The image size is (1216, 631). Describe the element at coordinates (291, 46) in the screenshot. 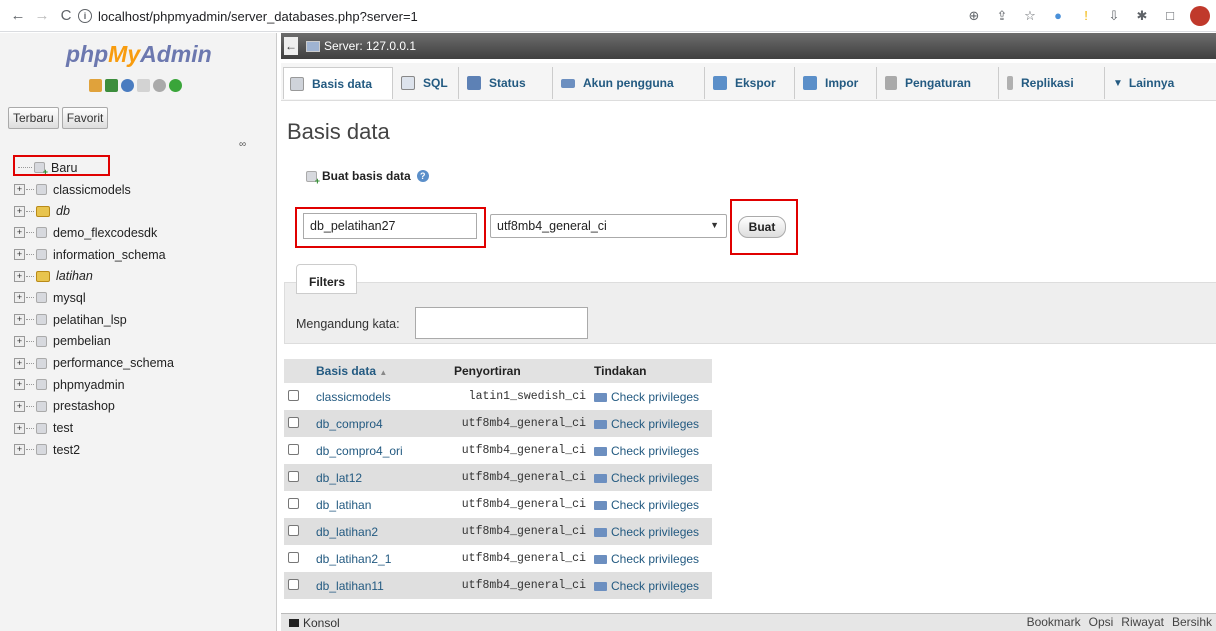

I see `collapse-arrow-icon: ←` at that location.